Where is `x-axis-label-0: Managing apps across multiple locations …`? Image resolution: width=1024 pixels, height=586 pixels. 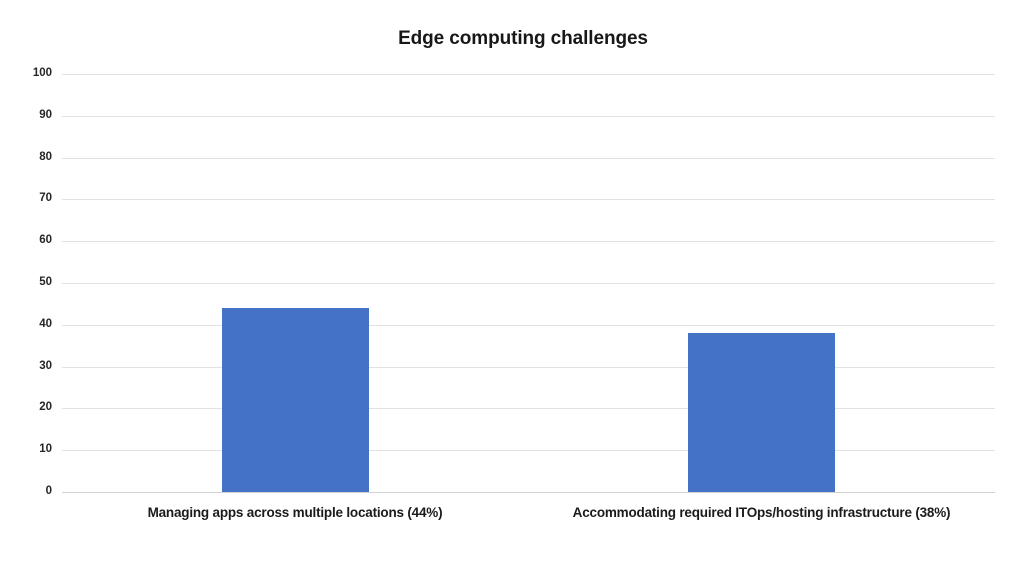
x-axis-label-0: Managing apps across multiple locations … is located at coordinates (295, 512).